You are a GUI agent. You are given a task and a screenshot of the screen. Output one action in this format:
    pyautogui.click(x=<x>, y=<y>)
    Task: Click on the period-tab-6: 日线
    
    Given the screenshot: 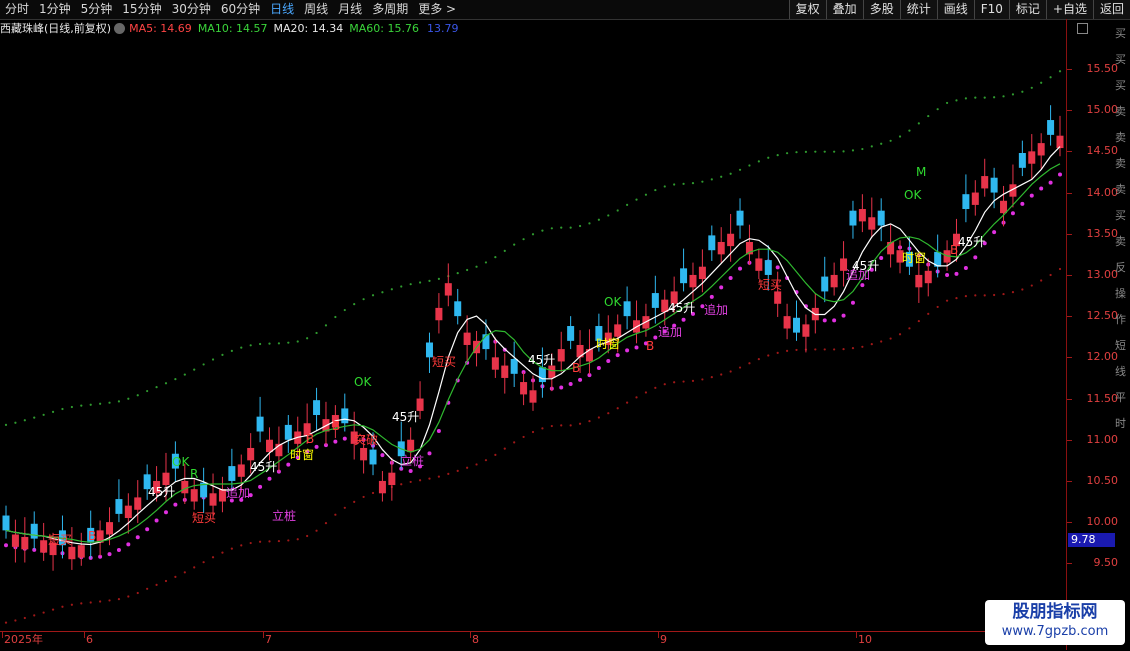 What is the action you would take?
    pyautogui.click(x=282, y=9)
    